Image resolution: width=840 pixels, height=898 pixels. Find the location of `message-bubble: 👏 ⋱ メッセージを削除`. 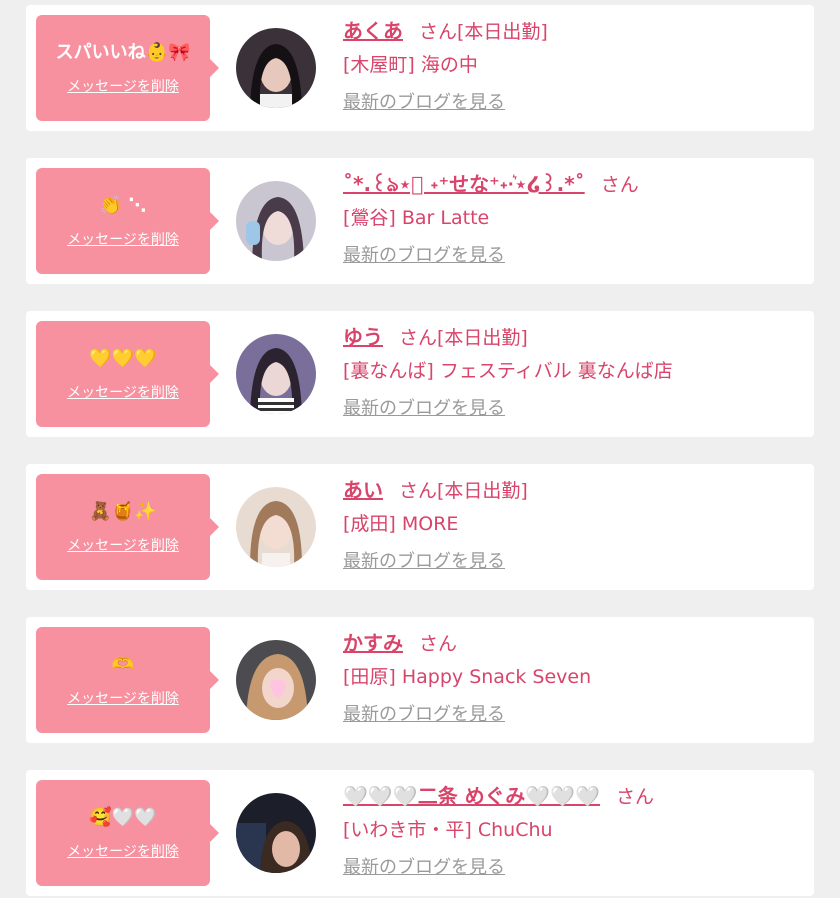

message-bubble: 👏 ⋱ メッセージを削除 is located at coordinates (127, 221).